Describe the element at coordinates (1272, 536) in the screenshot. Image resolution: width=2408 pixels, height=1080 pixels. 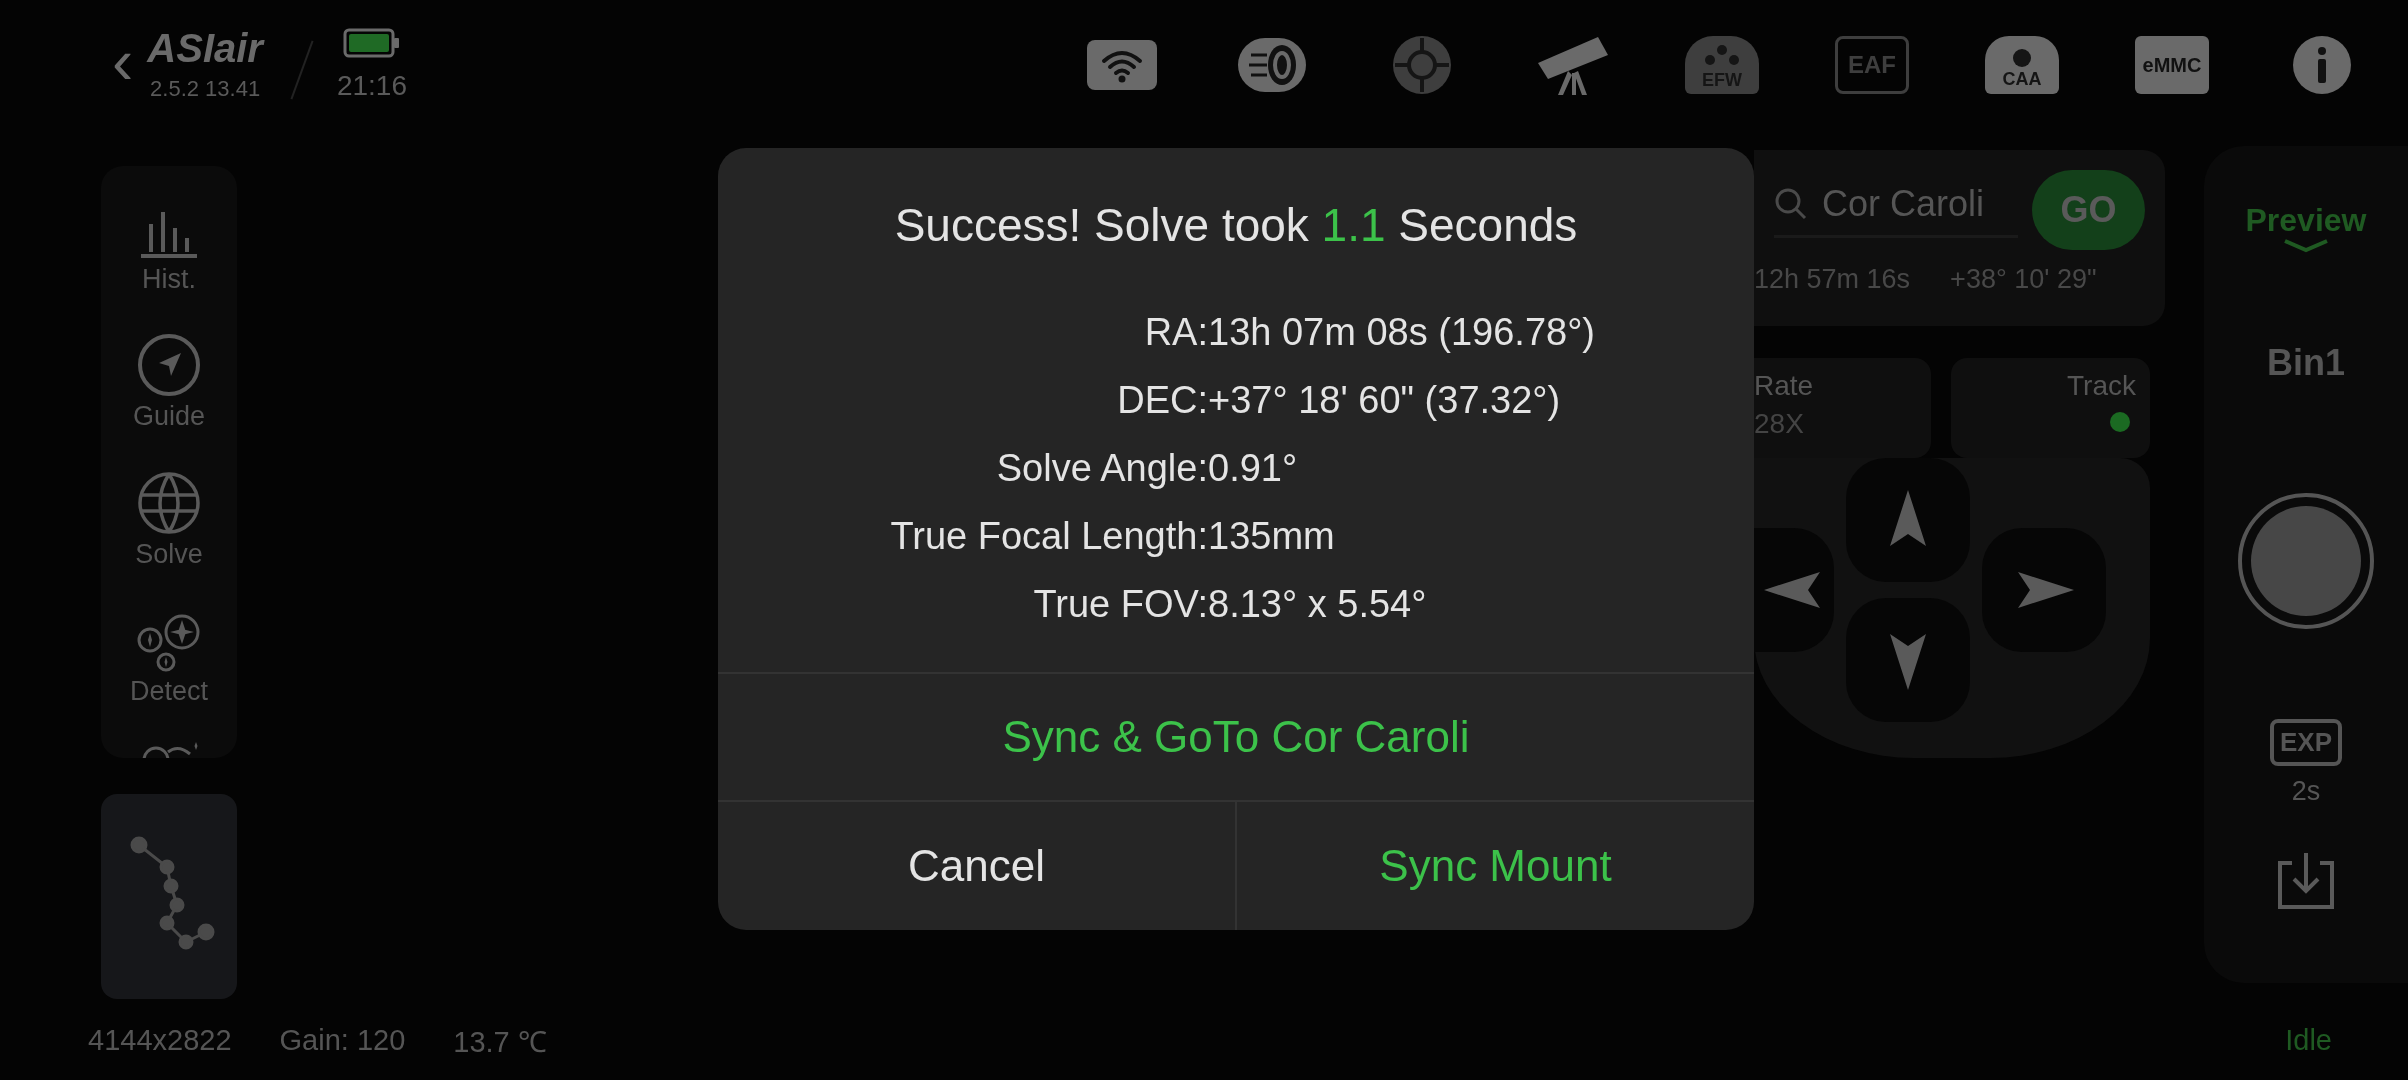
I see `detail-value: 135mm` at that location.